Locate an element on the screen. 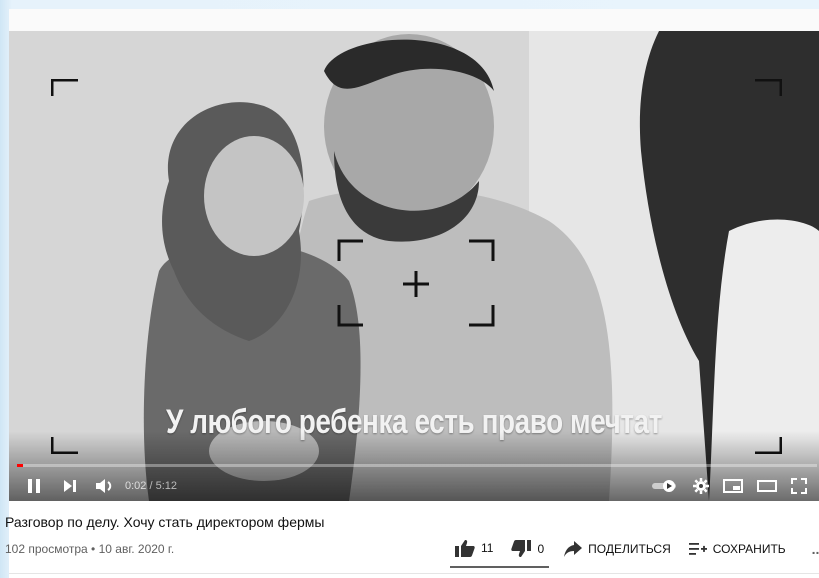  share-icon is located at coordinates (573, 549).